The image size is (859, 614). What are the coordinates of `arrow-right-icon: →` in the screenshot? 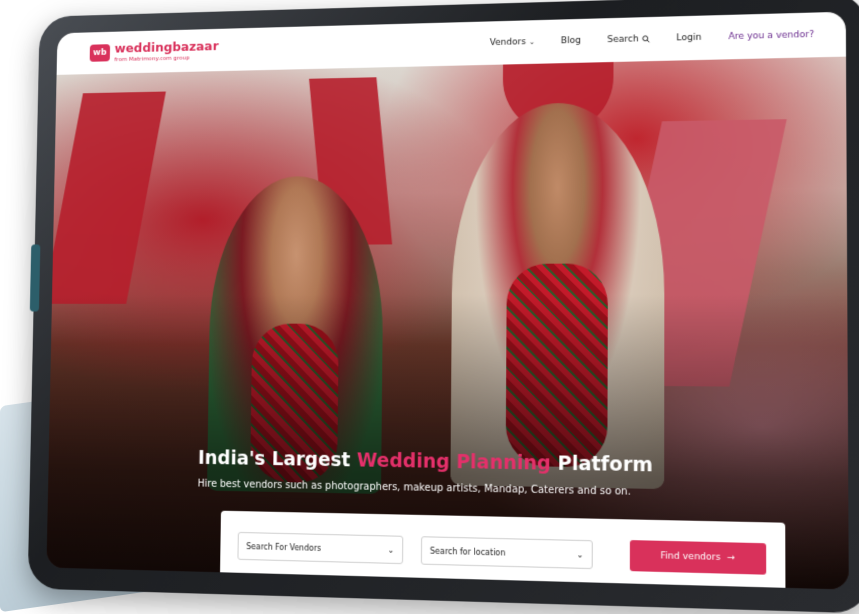 It's located at (730, 558).